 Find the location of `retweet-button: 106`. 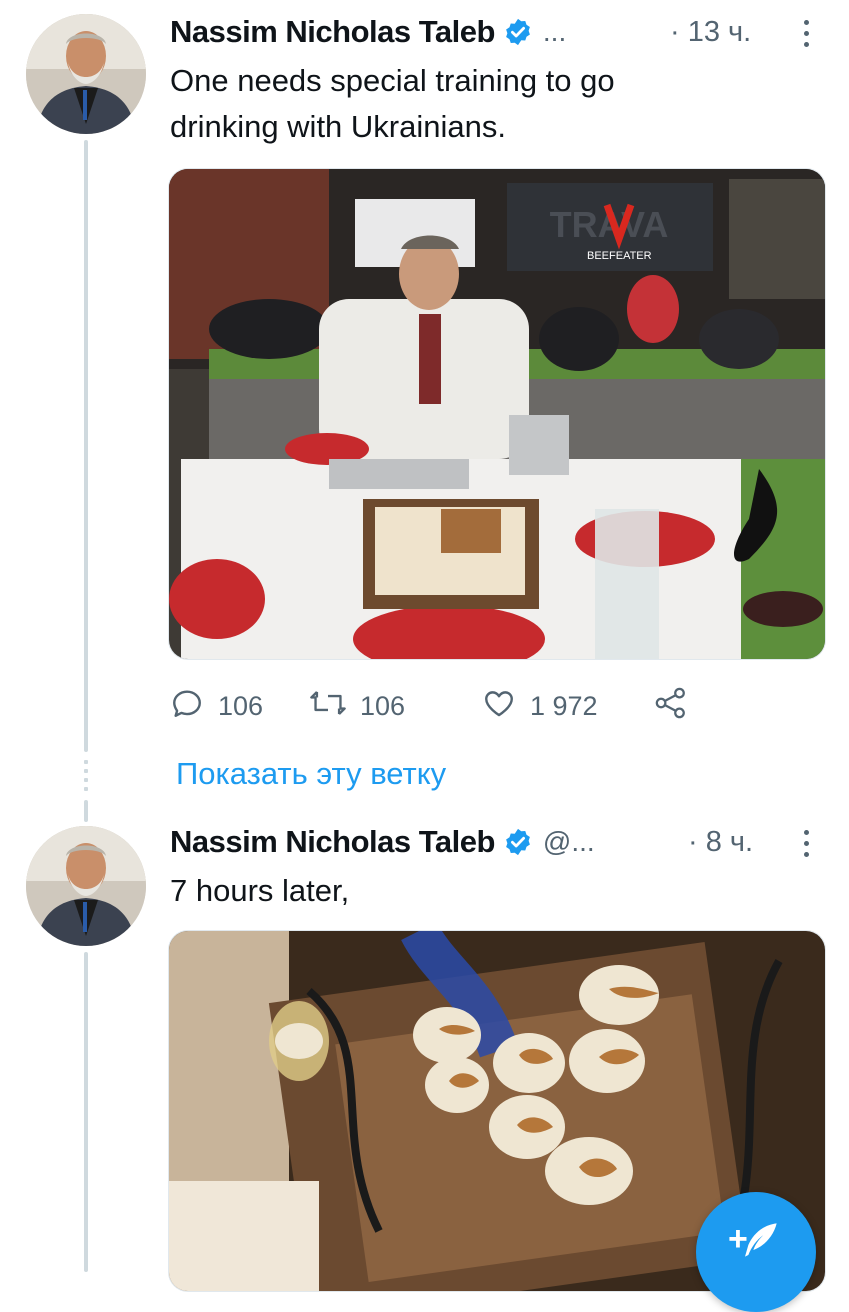

retweet-button: 106 is located at coordinates (396, 706).